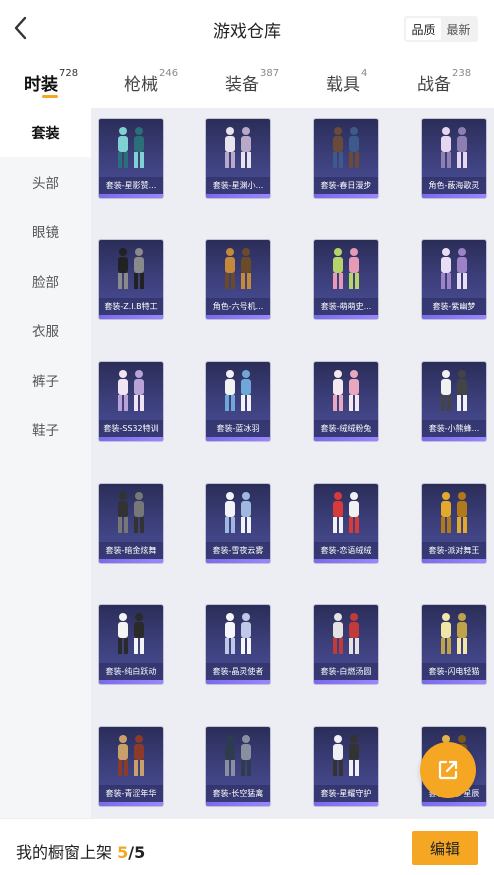 This screenshot has height=875, width=494. Describe the element at coordinates (45, 430) in the screenshot. I see `sidebar-item-shoes: 鞋子` at that location.